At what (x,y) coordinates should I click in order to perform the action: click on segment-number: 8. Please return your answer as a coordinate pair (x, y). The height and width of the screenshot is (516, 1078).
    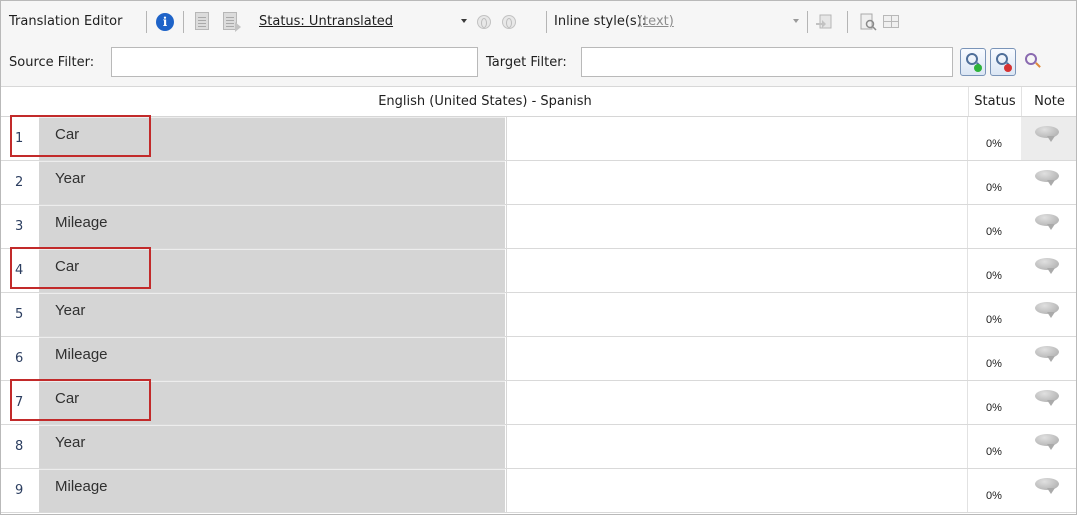
    Looking at the image, I should click on (20, 446).